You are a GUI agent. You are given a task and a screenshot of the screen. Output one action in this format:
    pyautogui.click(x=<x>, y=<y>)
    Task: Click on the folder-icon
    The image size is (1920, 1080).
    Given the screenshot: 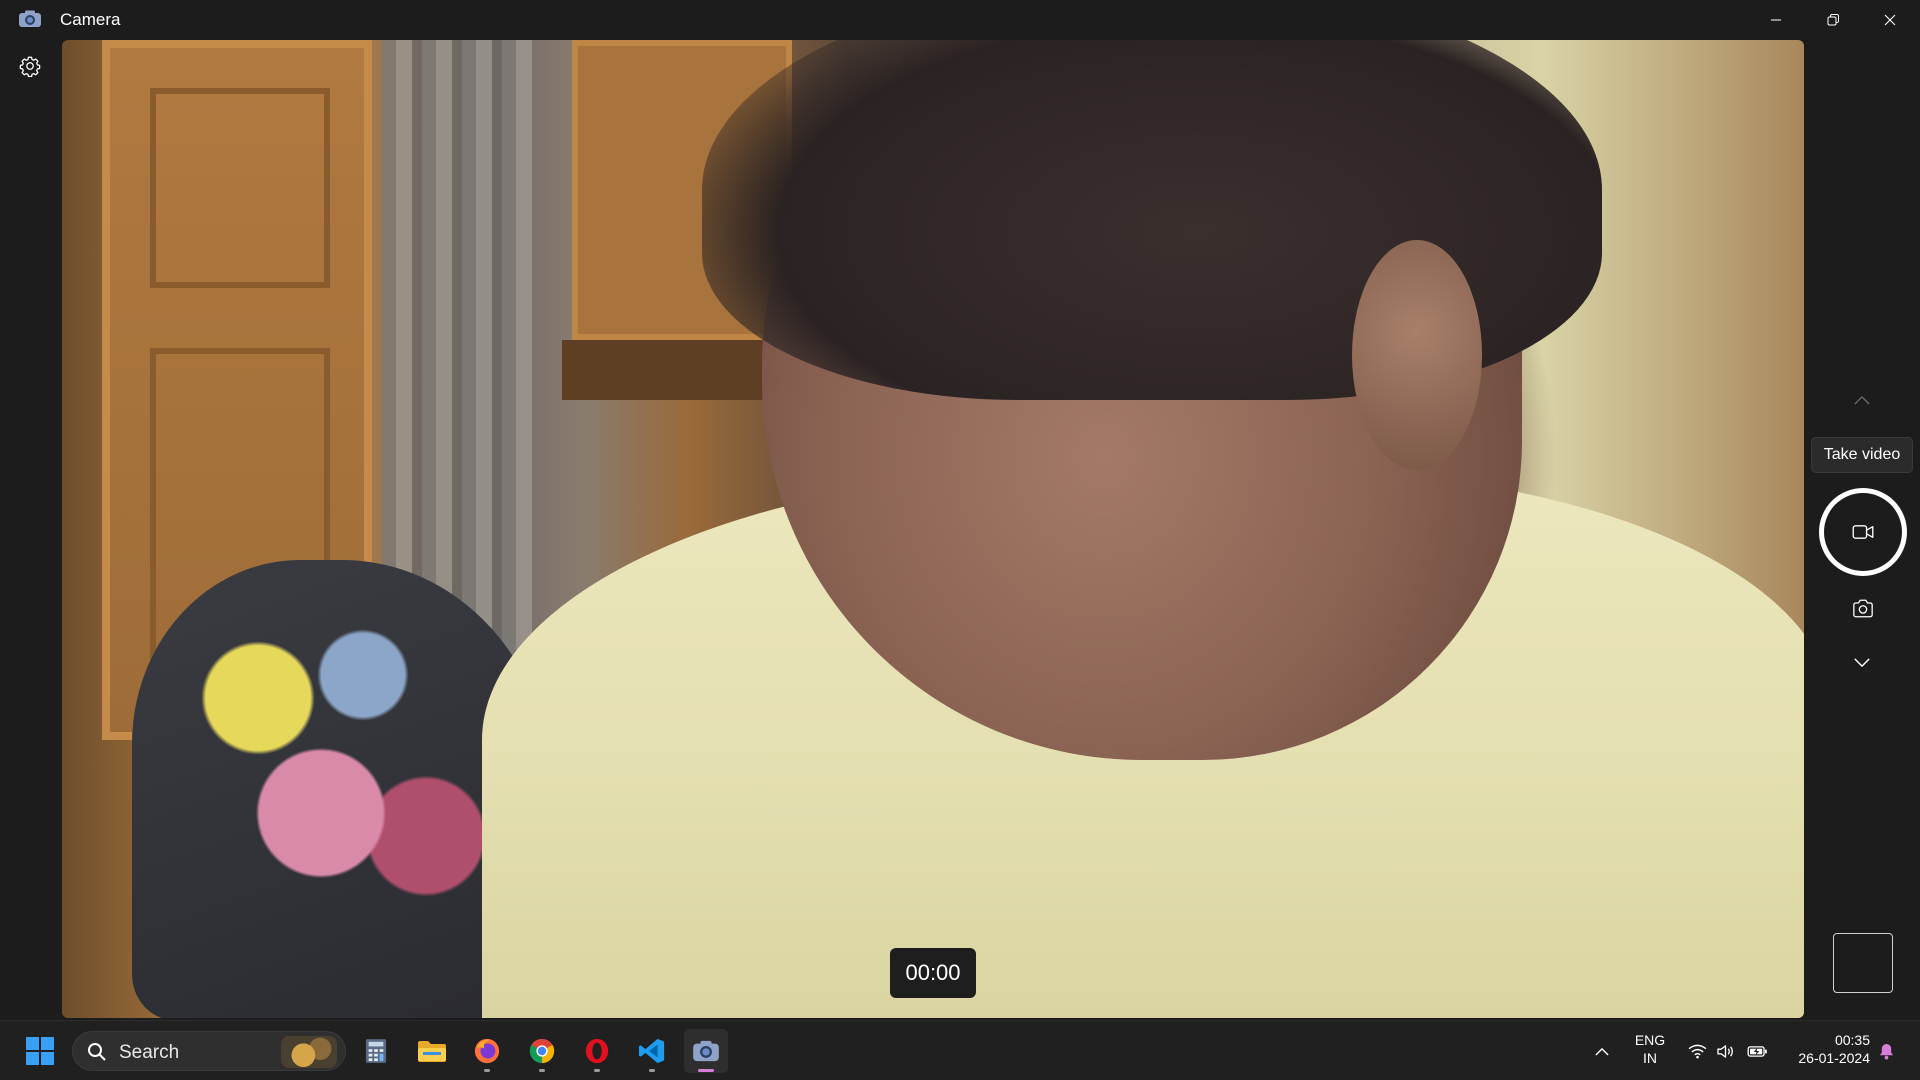 What is the action you would take?
    pyautogui.click(x=432, y=1051)
    